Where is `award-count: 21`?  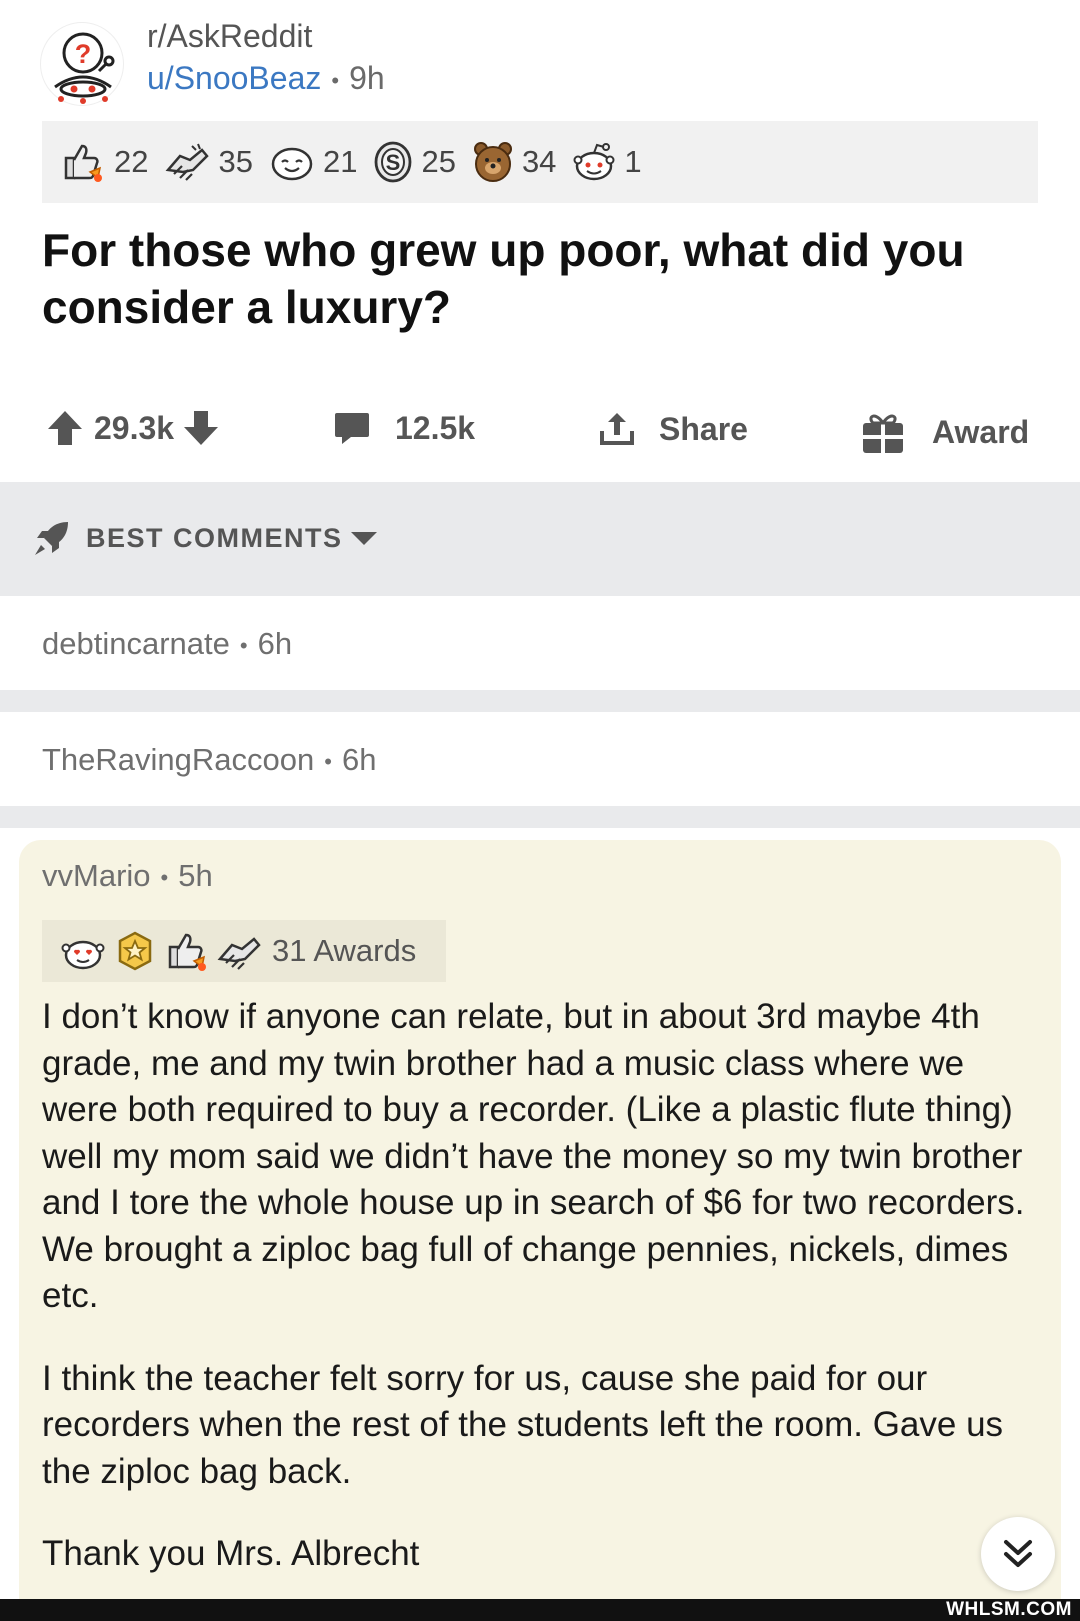 award-count: 21 is located at coordinates (340, 161).